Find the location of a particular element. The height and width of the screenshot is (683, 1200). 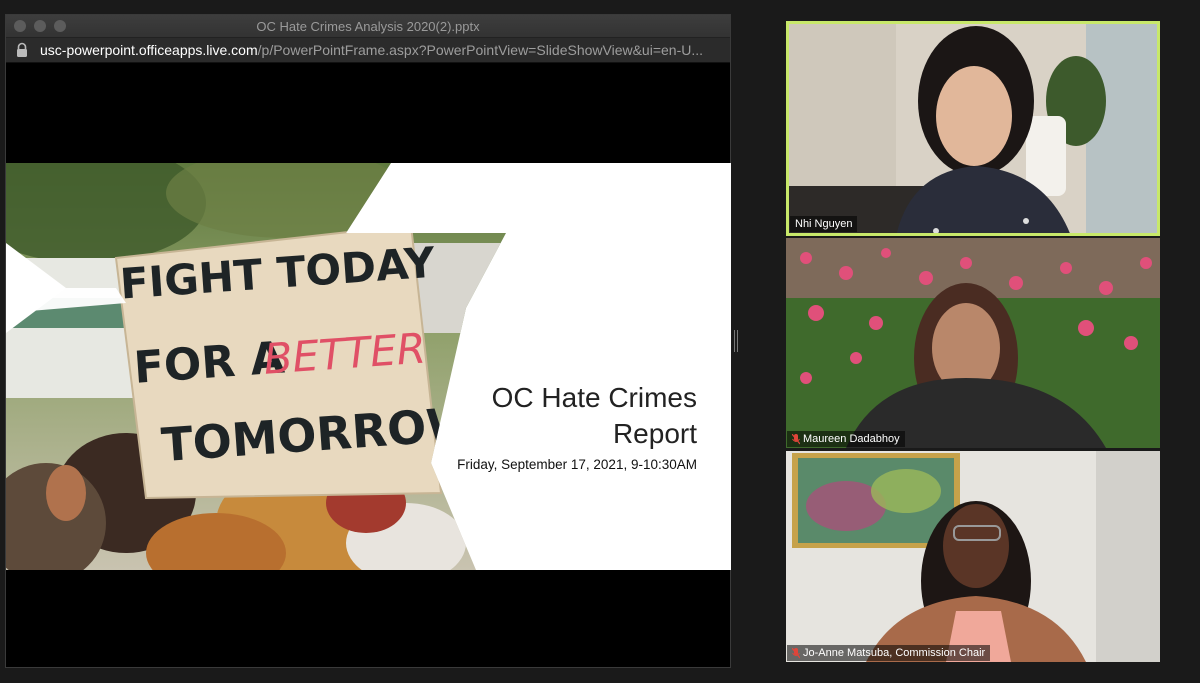

window-titlebar: OC Hate Crimes Analysis 2020(2).pptx is located at coordinates (368, 26).